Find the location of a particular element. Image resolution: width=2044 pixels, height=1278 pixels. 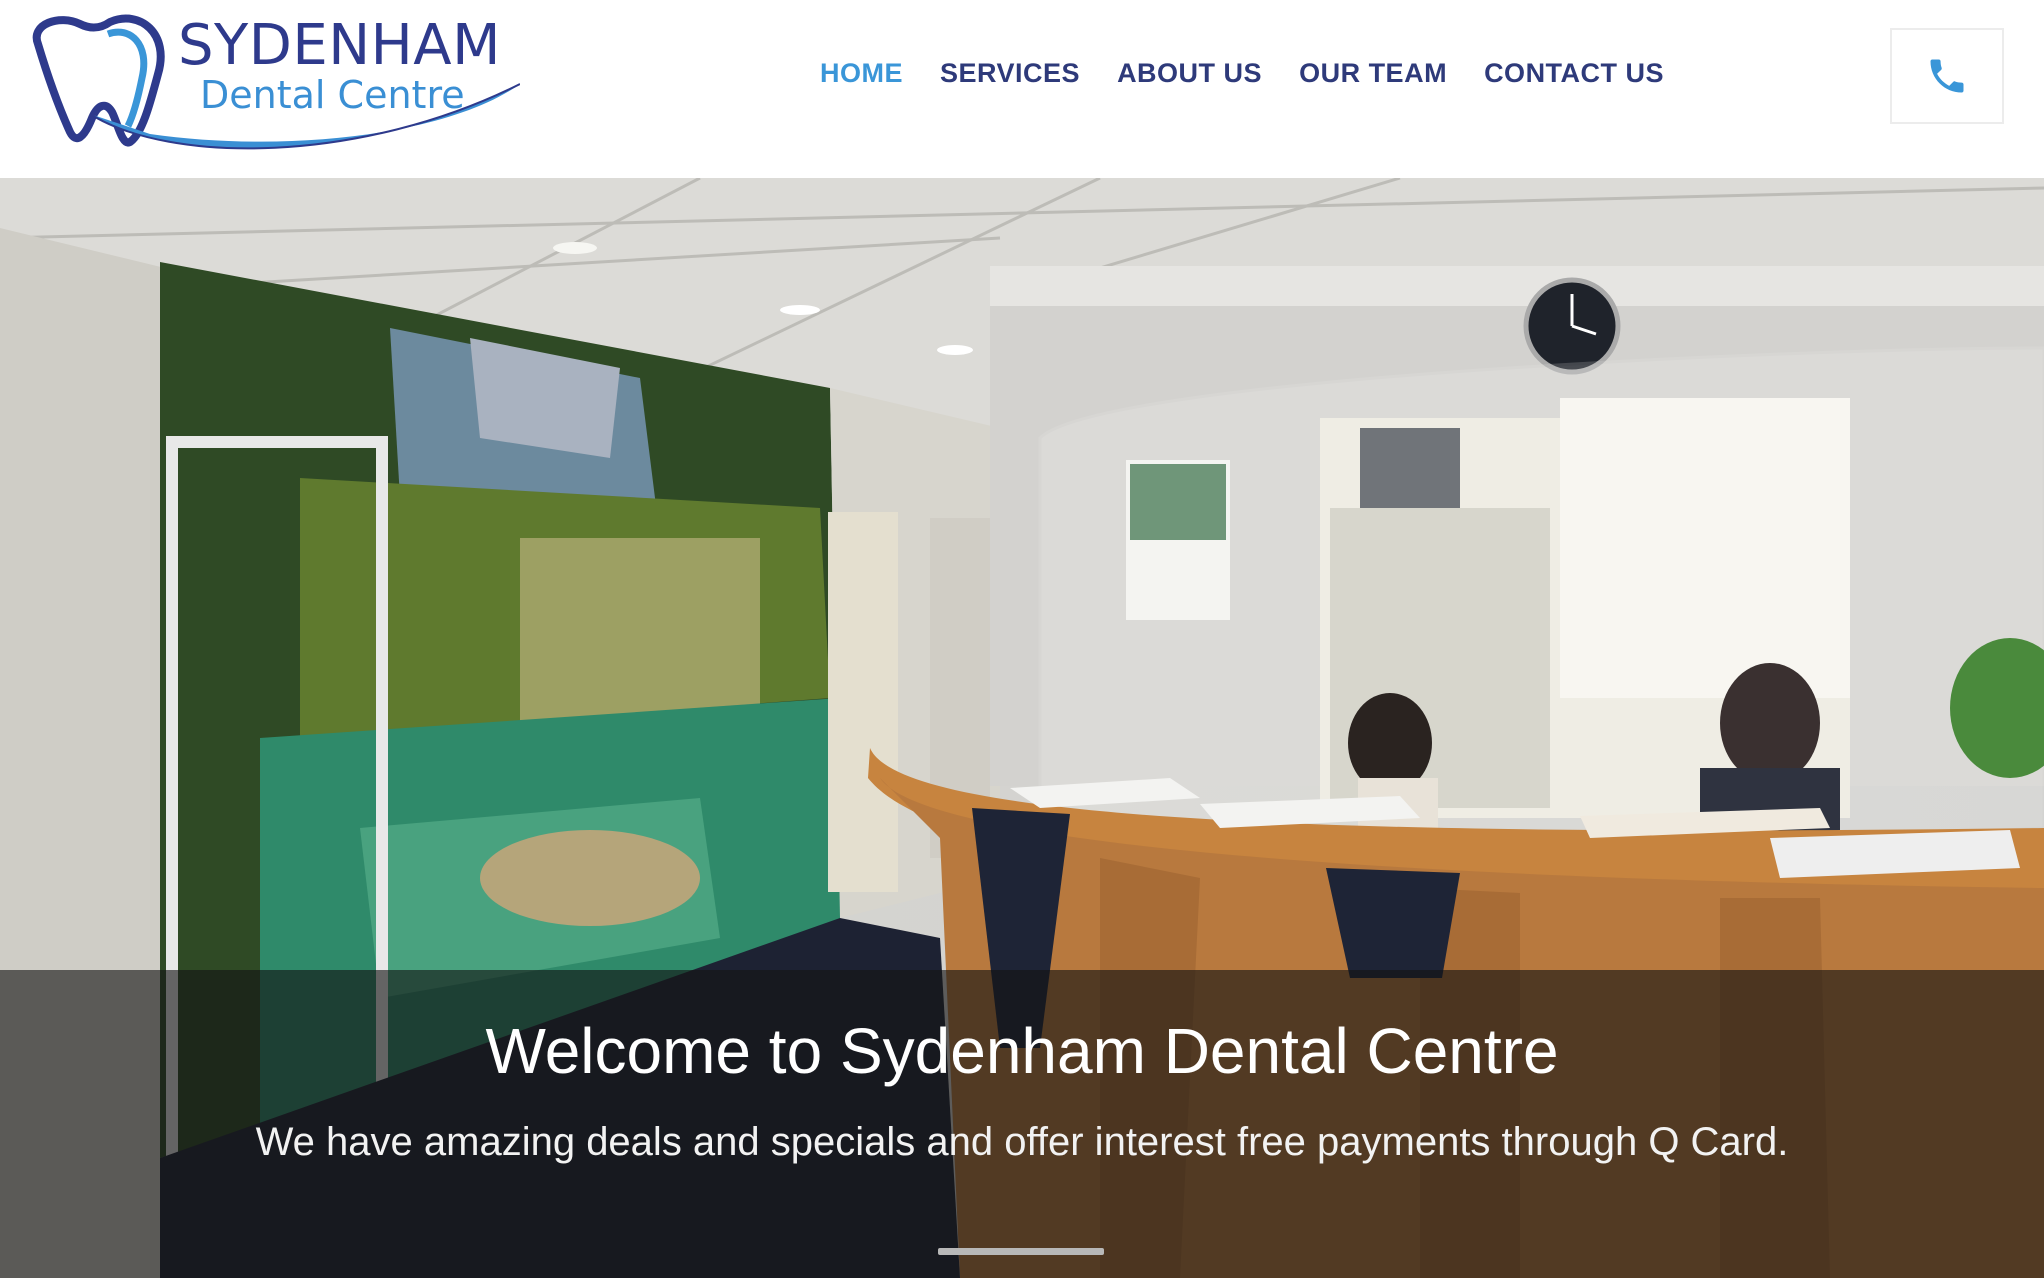

phone-icon is located at coordinates (1947, 76).